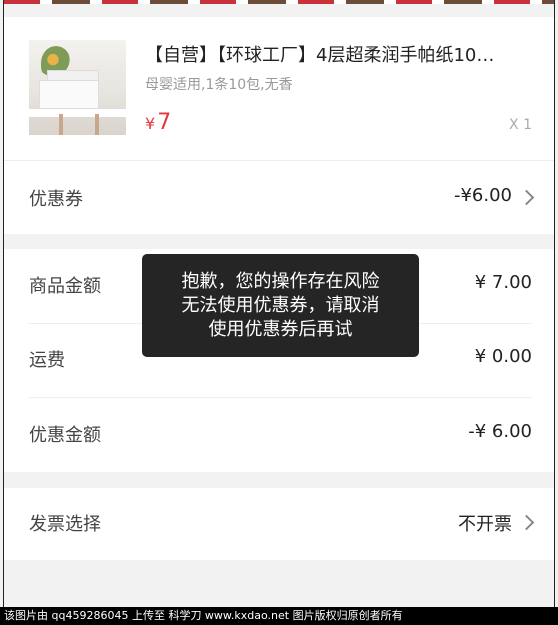  What do you see at coordinates (65, 435) in the screenshot?
I see `discount-label: 优惠金额` at bounding box center [65, 435].